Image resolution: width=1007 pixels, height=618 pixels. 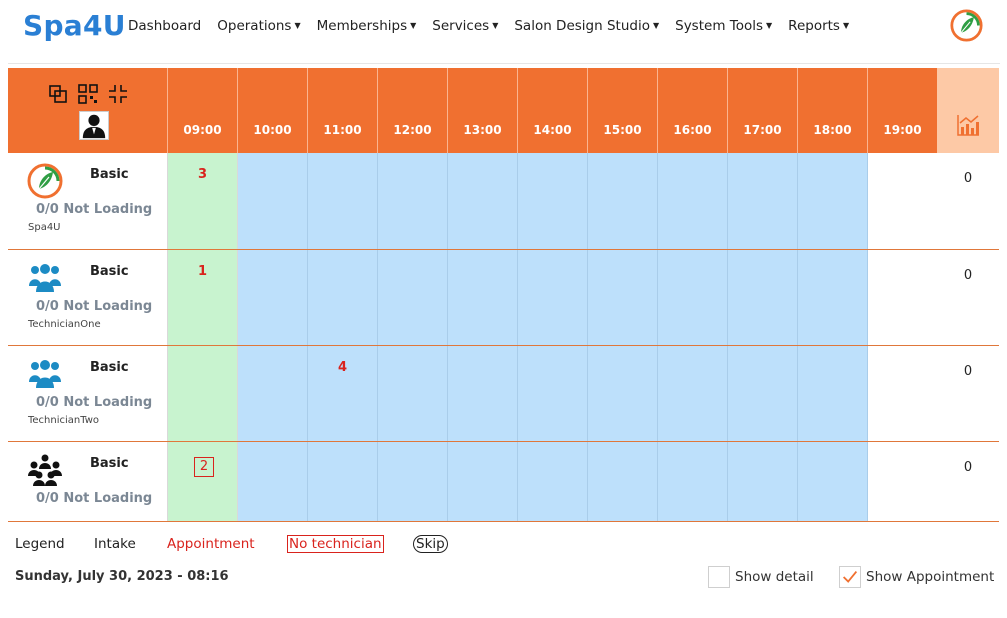 I want to click on row-total-cell: 0, so click(x=968, y=481).